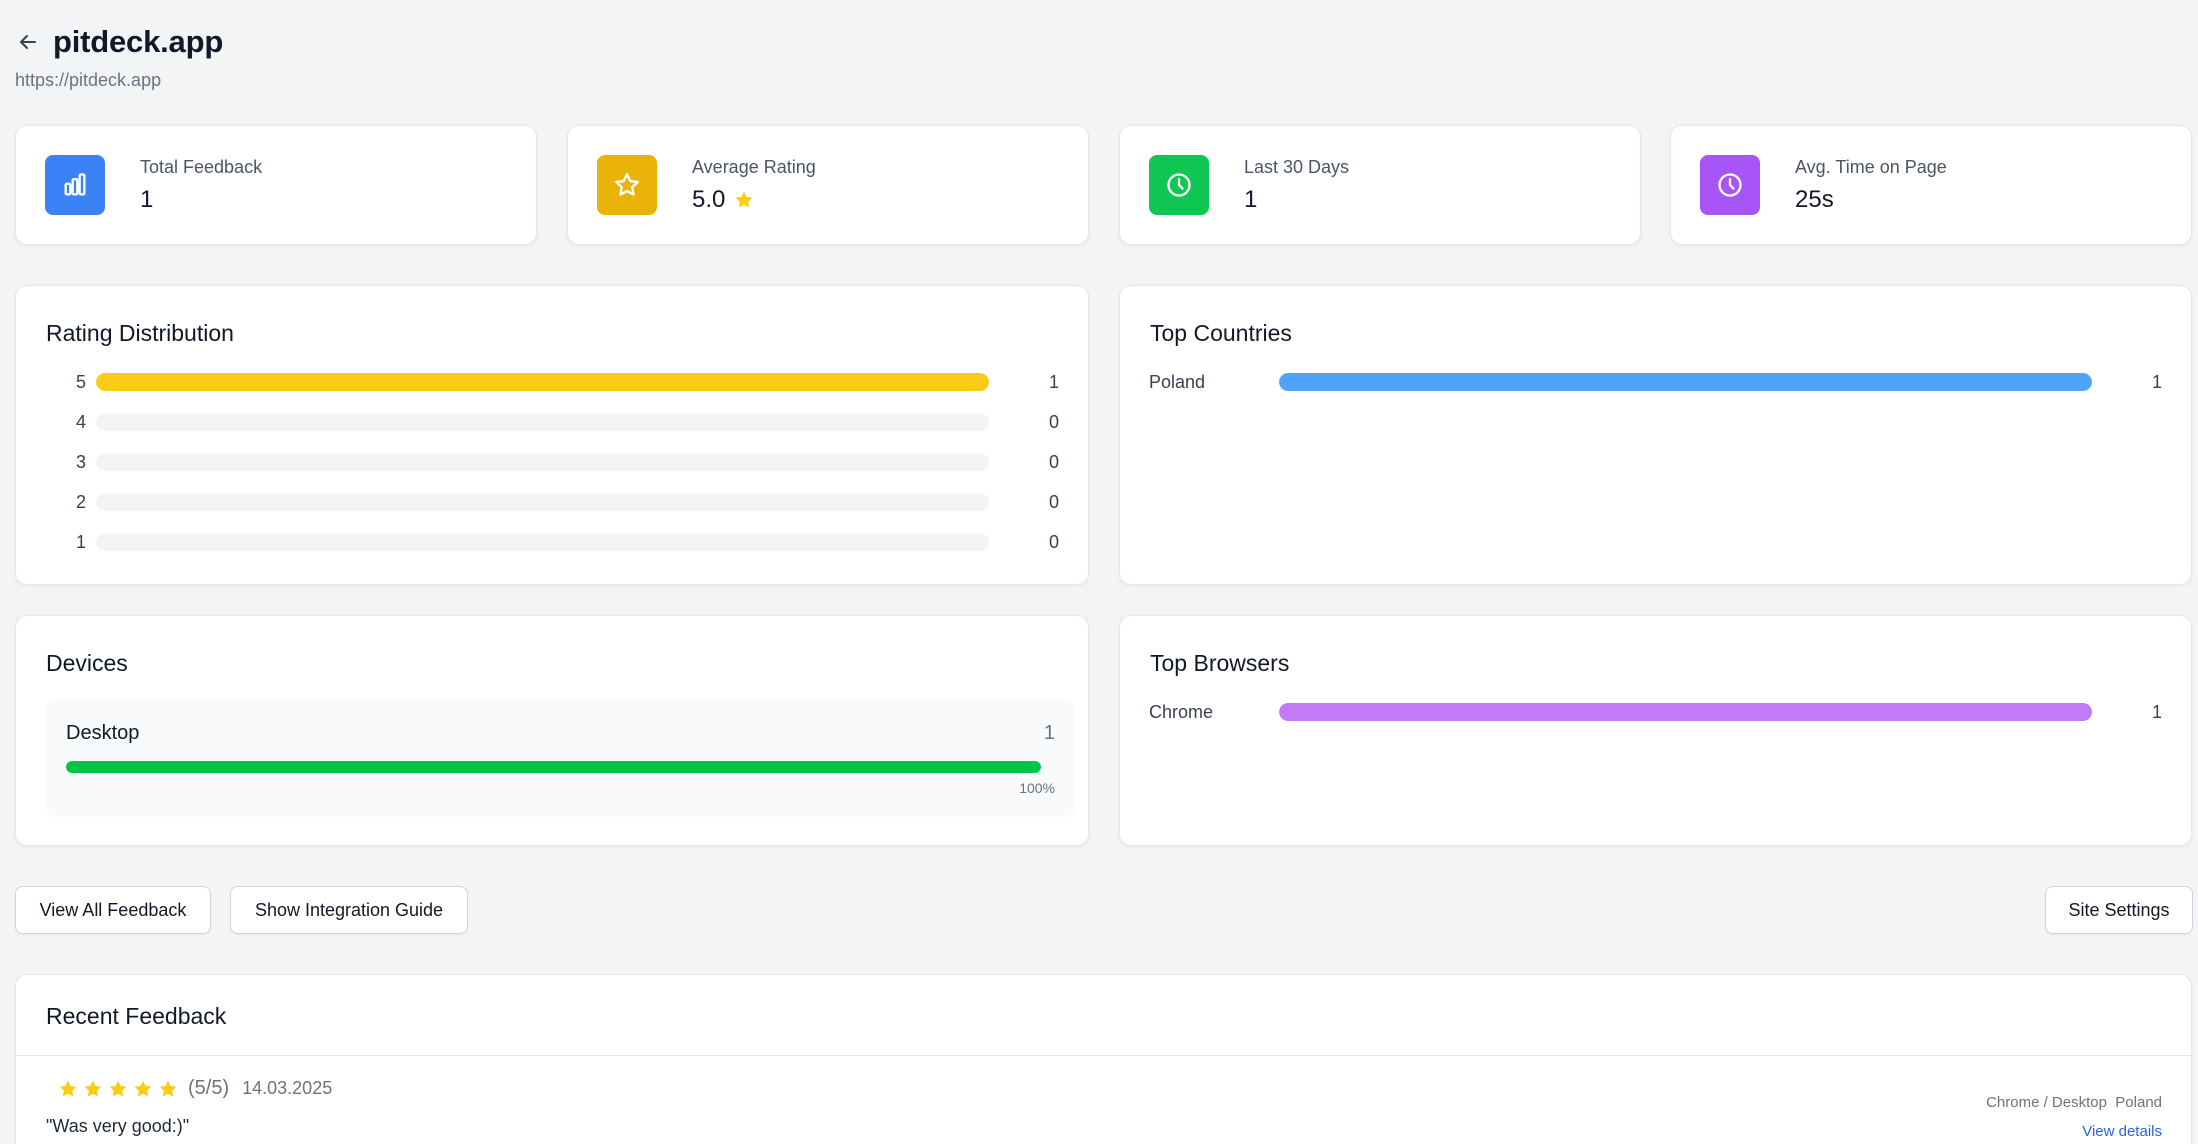 This screenshot has height=1144, width=2198. What do you see at coordinates (2074, 1102) in the screenshot?
I see `feedback-meta: Chrome / Desktop Poland` at bounding box center [2074, 1102].